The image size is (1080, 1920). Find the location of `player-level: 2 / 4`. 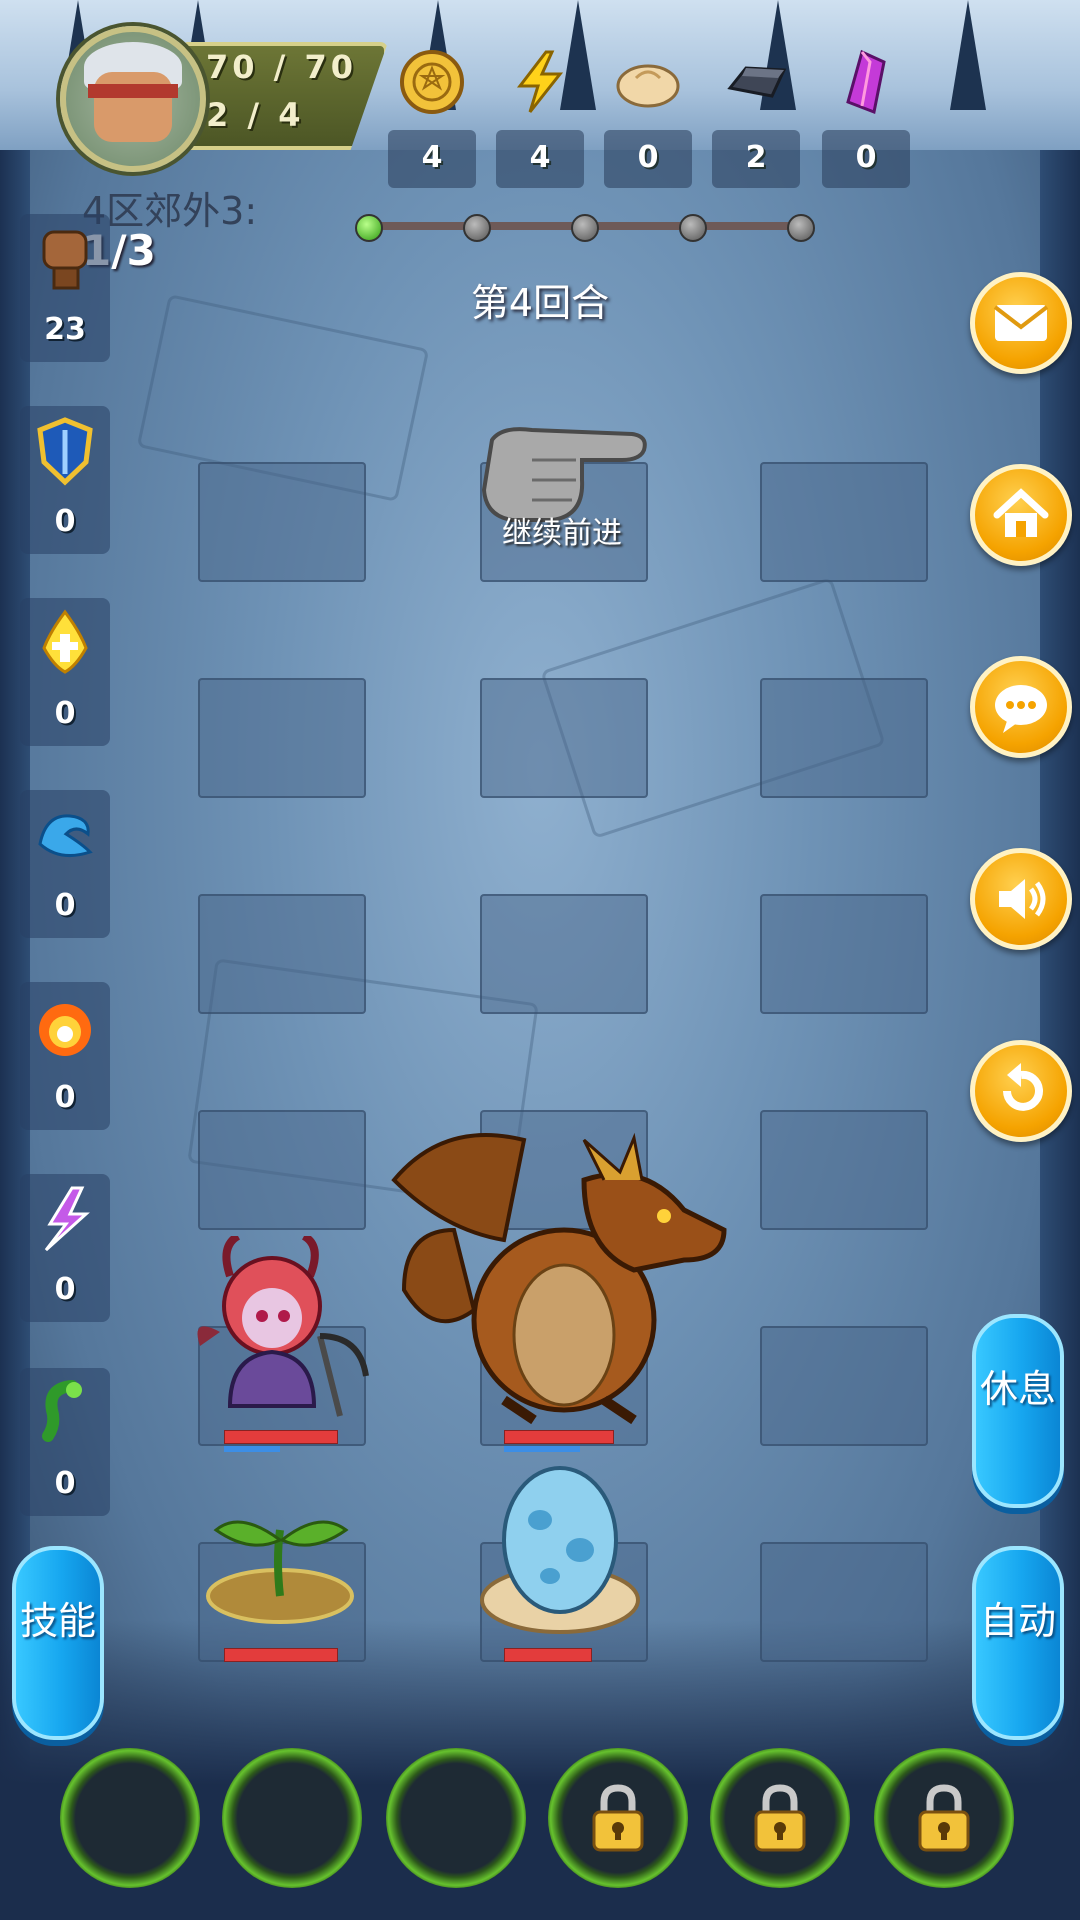

player-level: 2 / 4 is located at coordinates (255, 115).